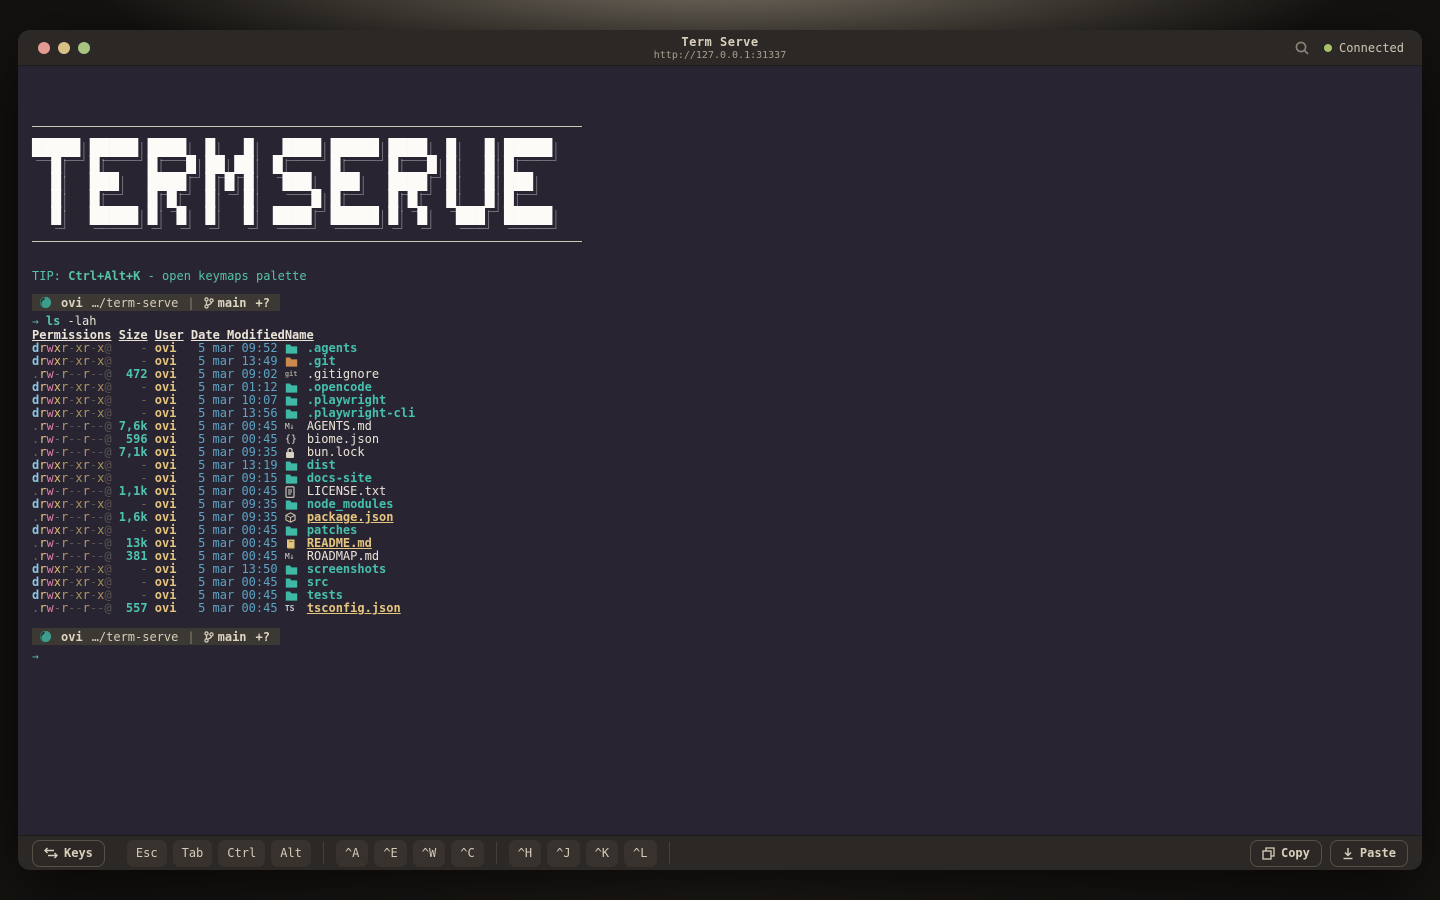 This screenshot has width=1440, height=900. I want to click on file-type-icon: {}, so click(293, 439).